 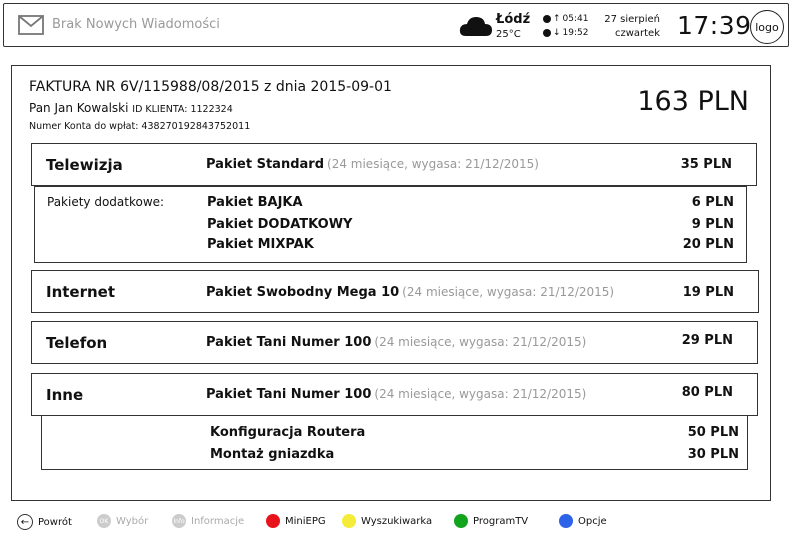 What do you see at coordinates (182, 109) in the screenshot?
I see `client-id: ID KLIENTA: 1122324` at bounding box center [182, 109].